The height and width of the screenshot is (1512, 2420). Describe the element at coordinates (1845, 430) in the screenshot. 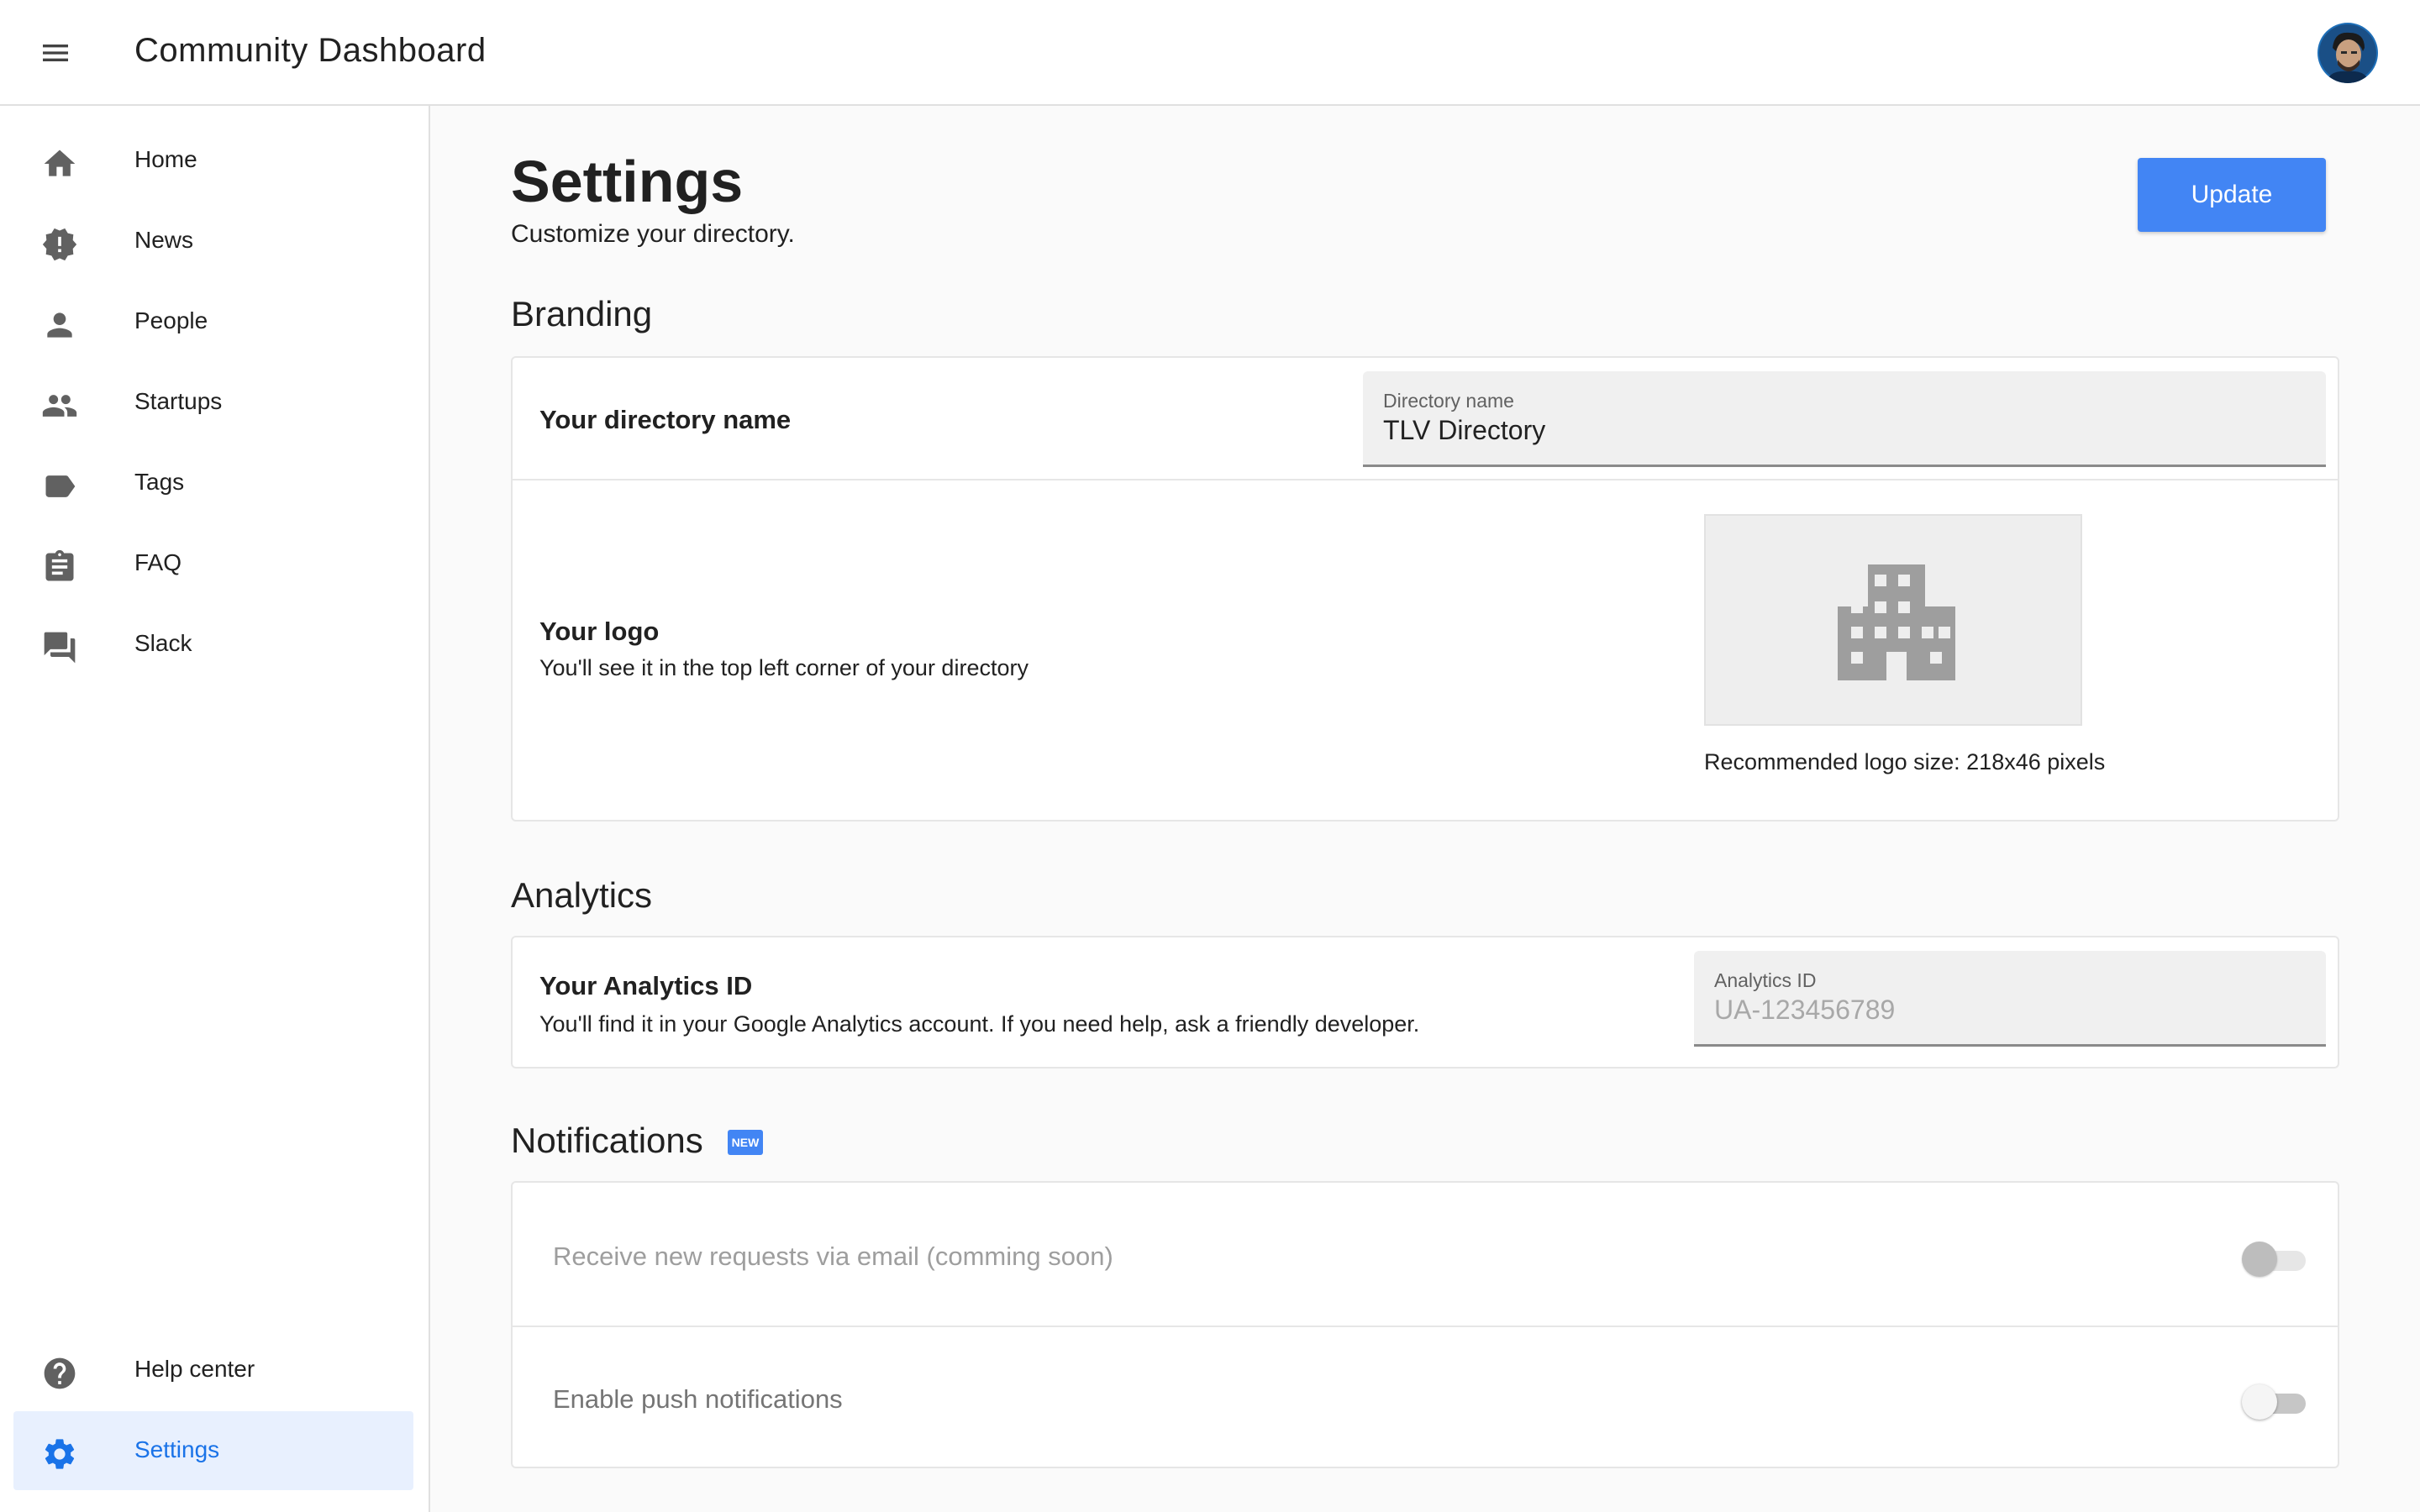

I see `directory-name-input` at that location.